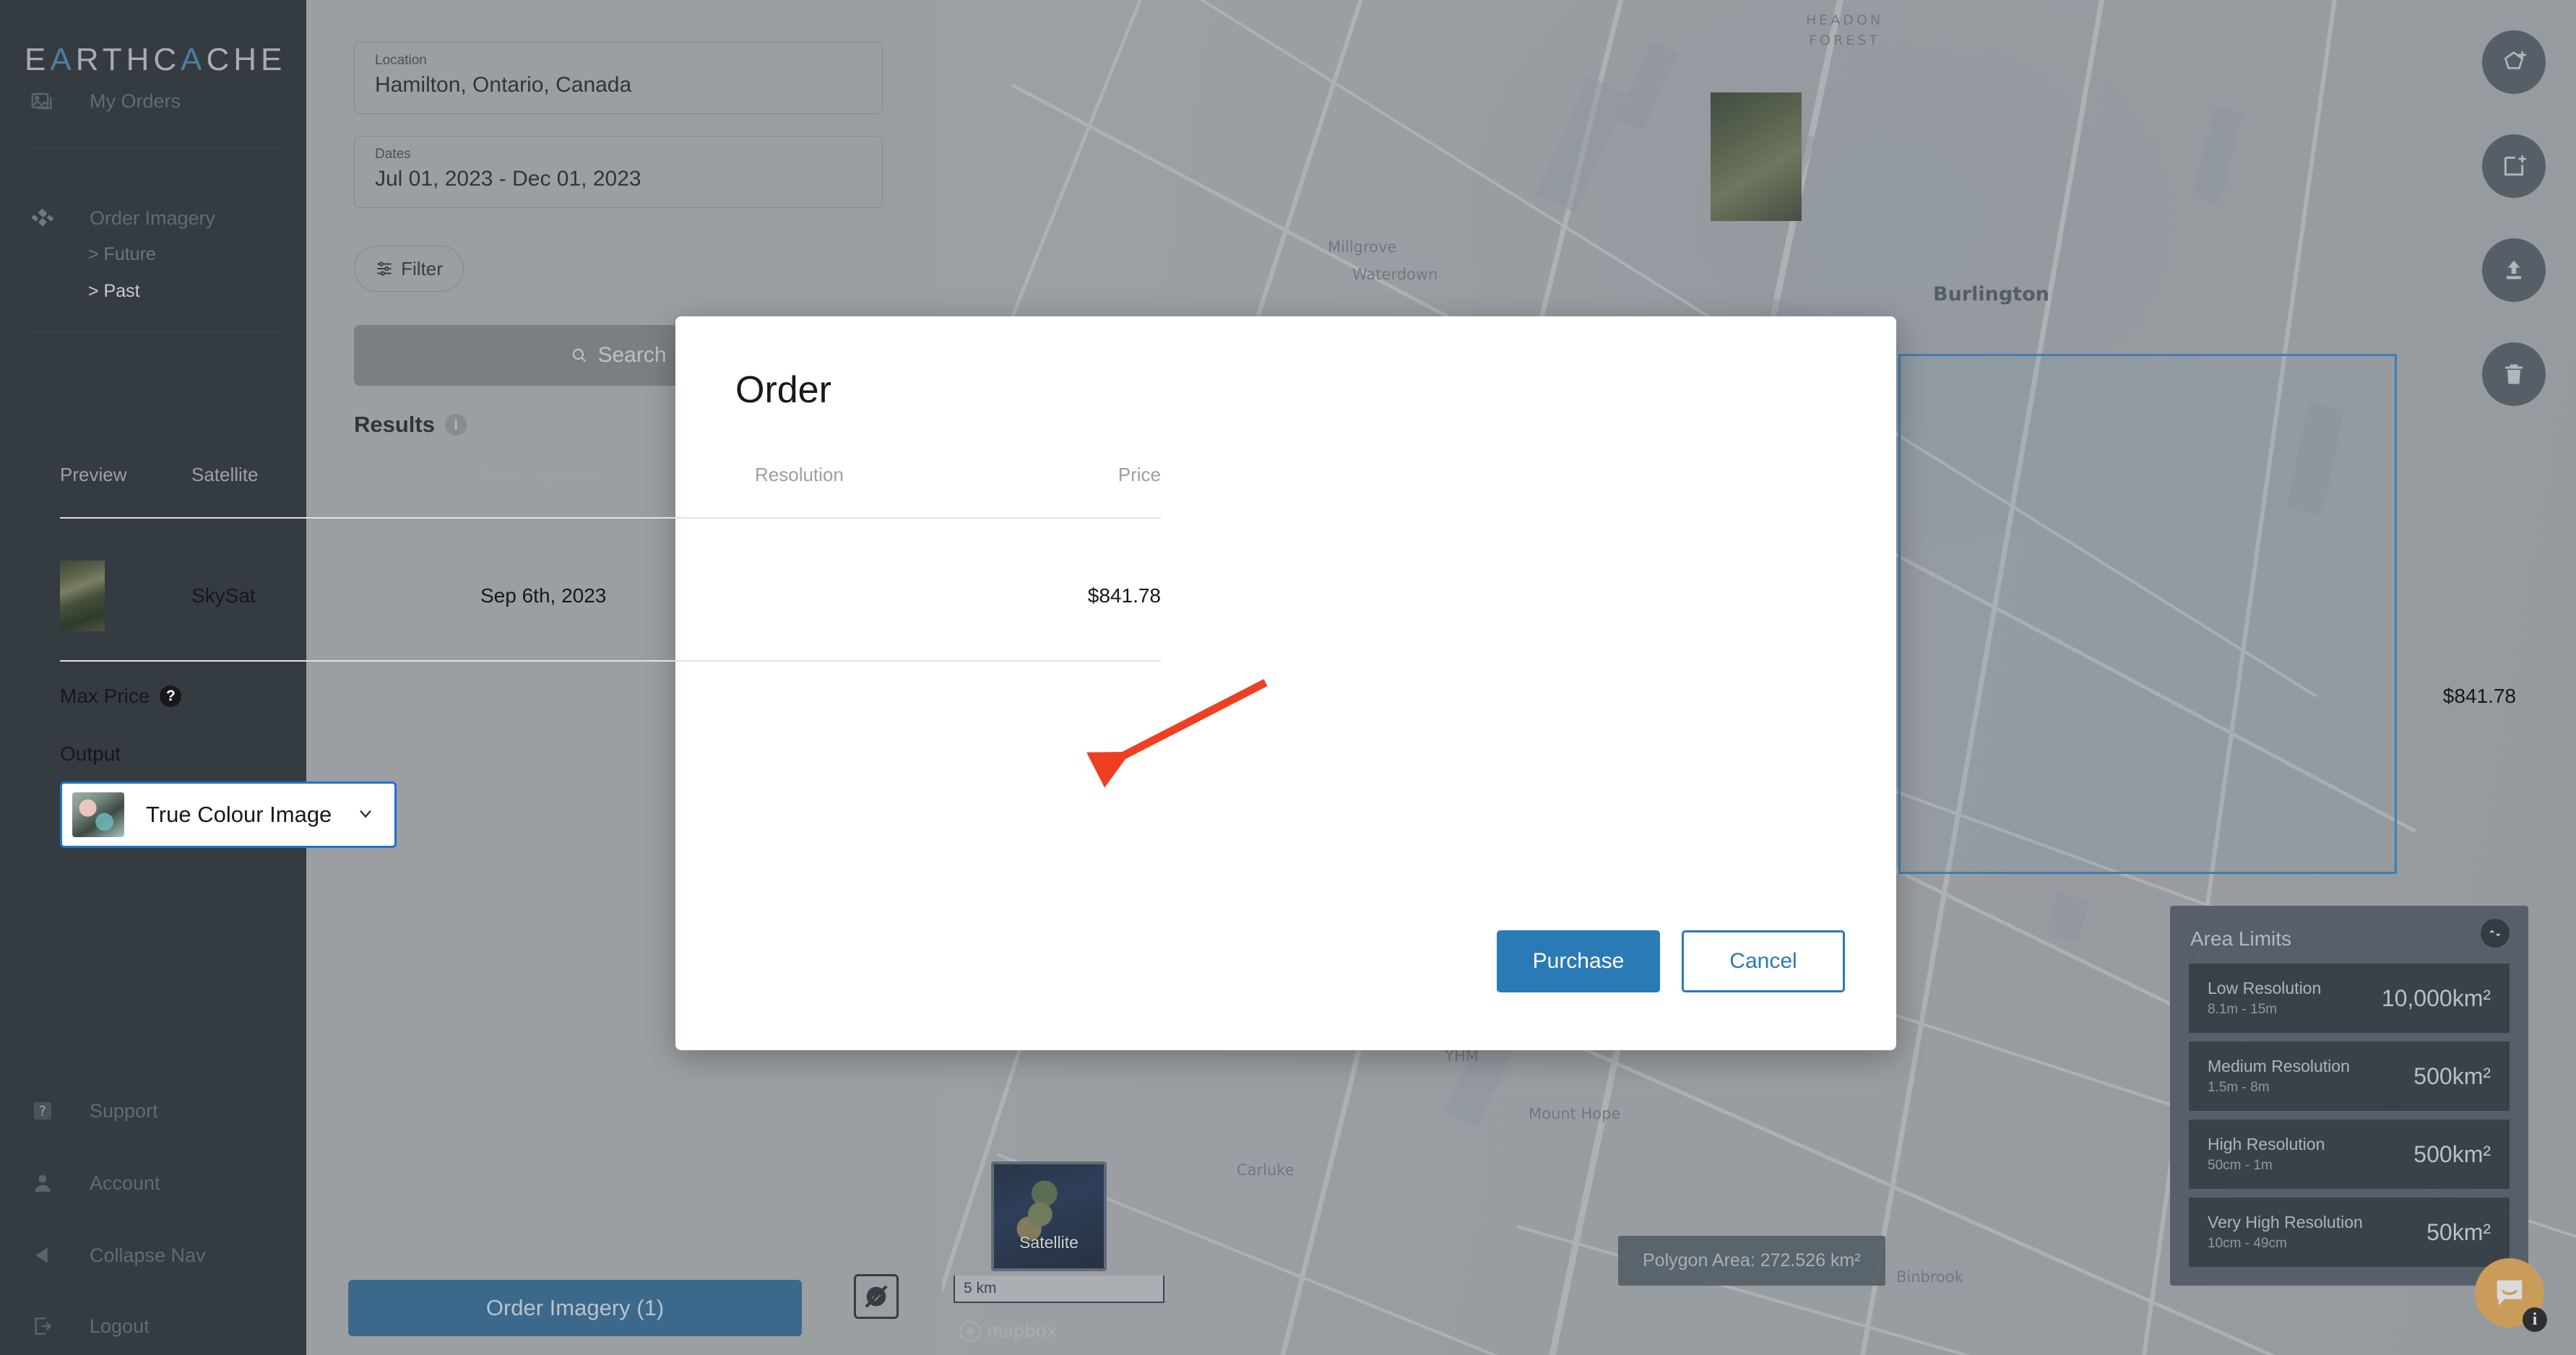  Describe the element at coordinates (610, 596) in the screenshot. I see `order-table-row: SkySat Sep 6th, 2023 $841.78` at that location.